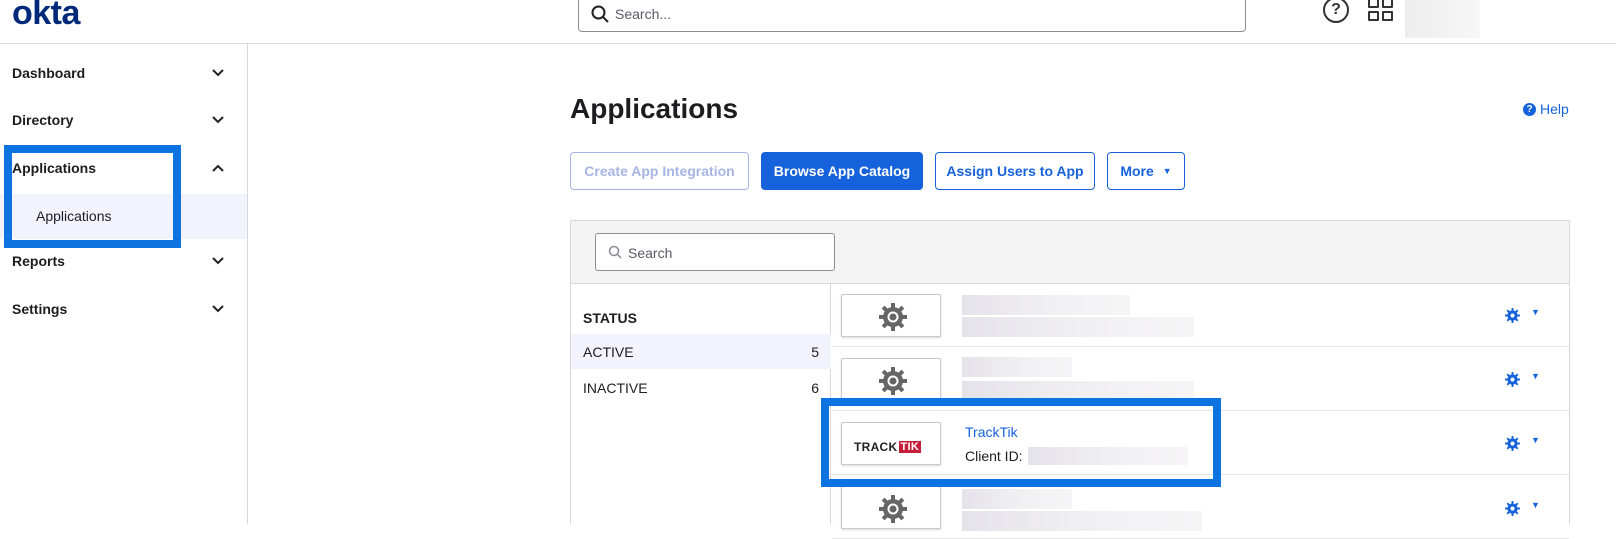  What do you see at coordinates (43, 120) in the screenshot?
I see `sidebar-item-label: Directory` at bounding box center [43, 120].